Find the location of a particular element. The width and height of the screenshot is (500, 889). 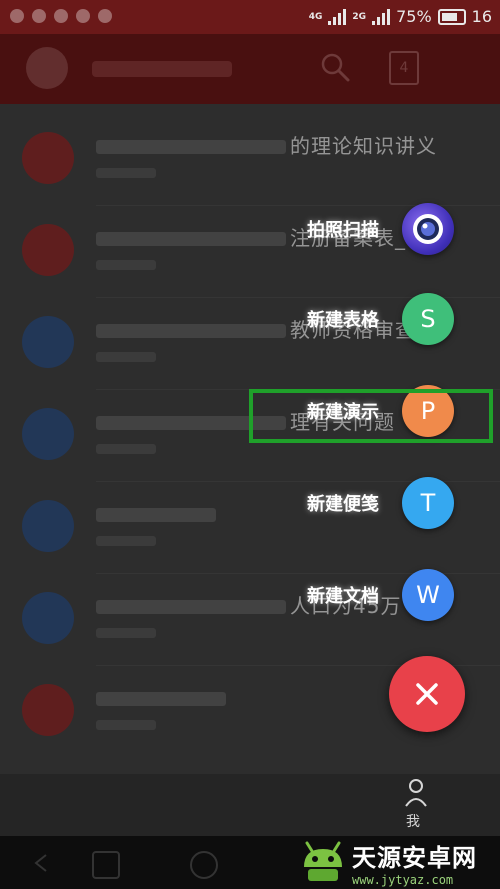

android-logo-icon is located at coordinates (323, 861).